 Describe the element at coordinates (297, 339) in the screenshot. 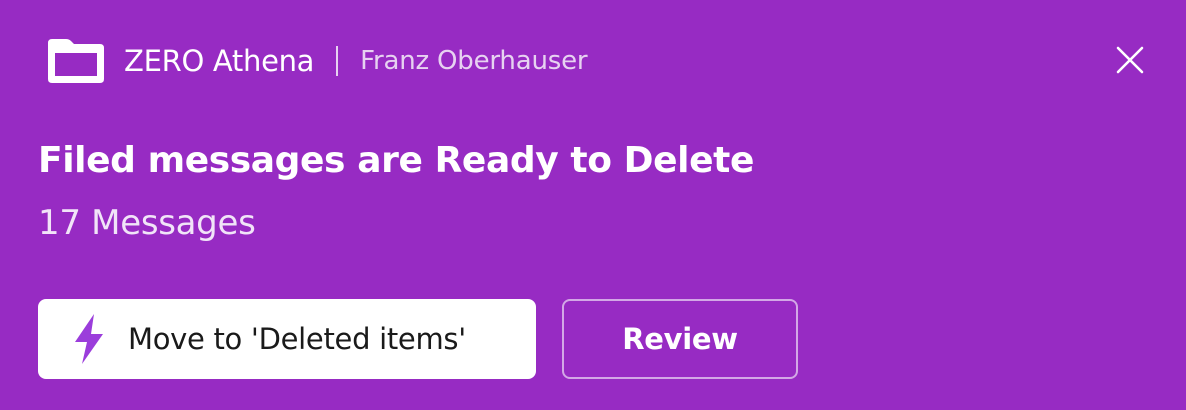

I see `move-button-label: Move to 'Deleted items'` at that location.